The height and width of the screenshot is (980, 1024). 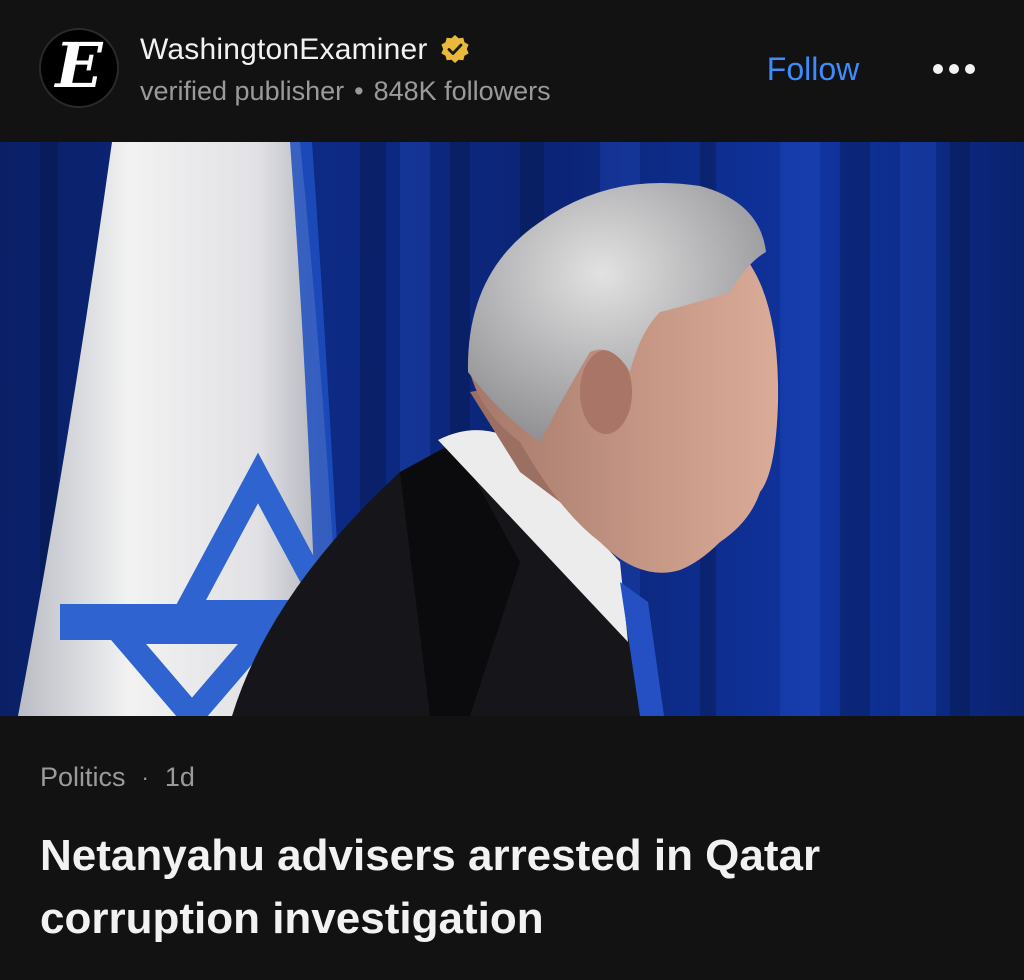 What do you see at coordinates (455, 49) in the screenshot?
I see `verified-badge-icon` at bounding box center [455, 49].